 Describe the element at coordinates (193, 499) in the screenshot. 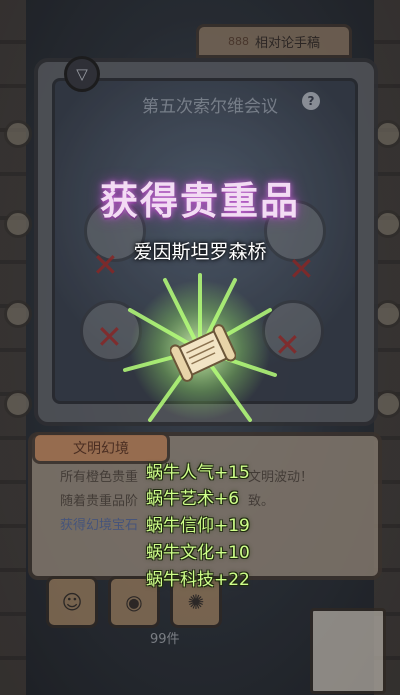

I see `stat-art: 蜗牛艺术+6` at that location.